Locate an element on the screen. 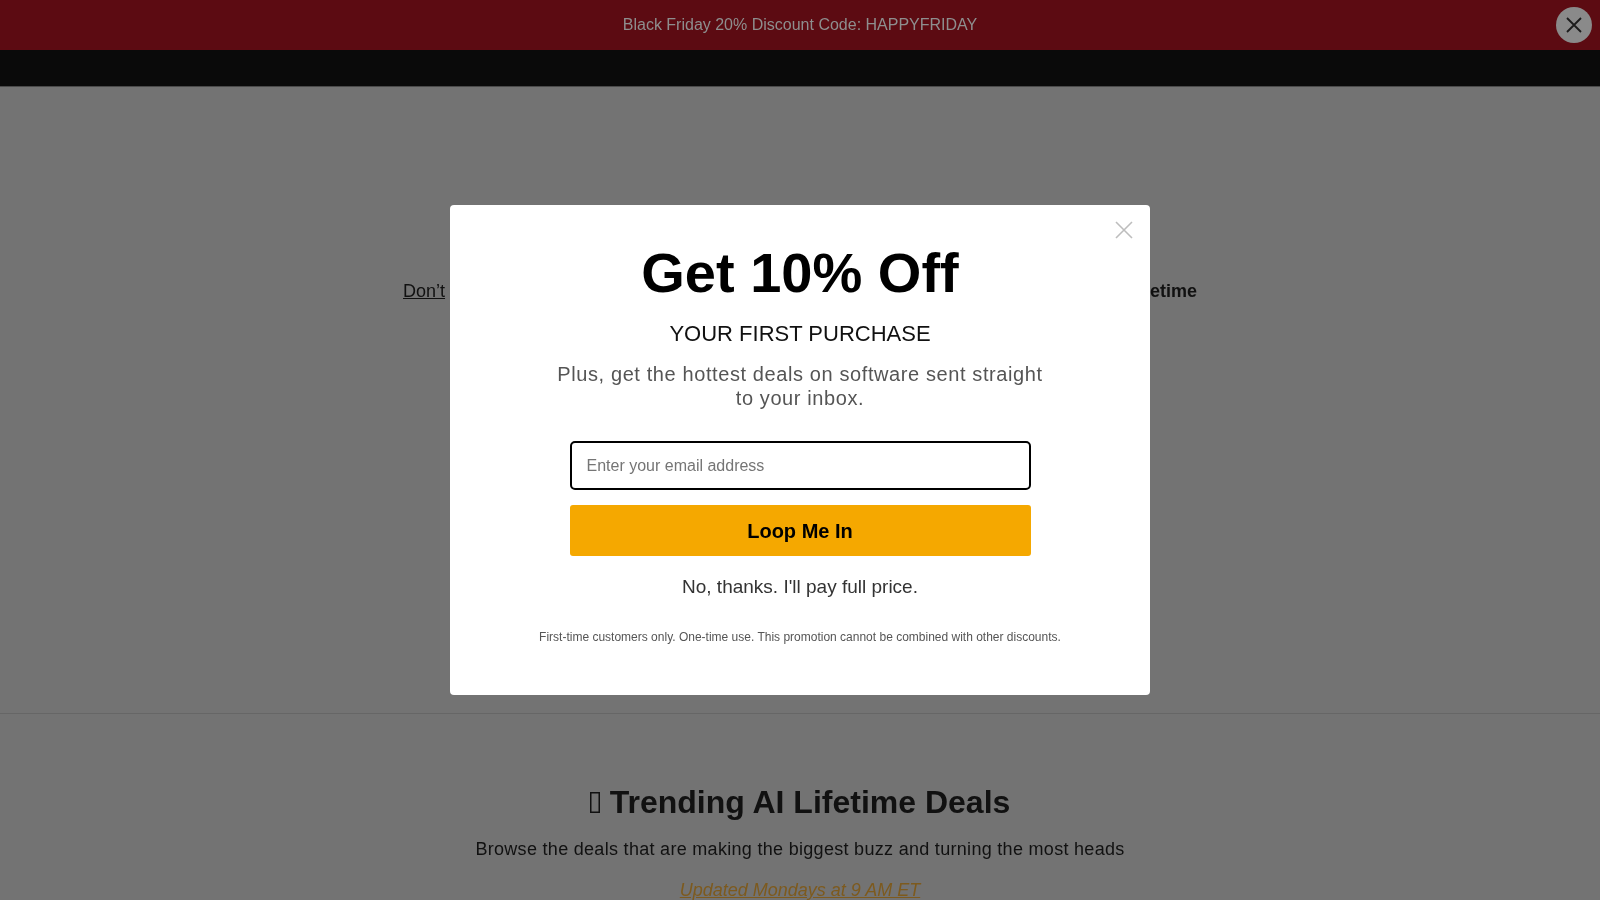 The image size is (1600, 900). popup-subtitle: YOUR FIRST PURCHASE is located at coordinates (800, 334).